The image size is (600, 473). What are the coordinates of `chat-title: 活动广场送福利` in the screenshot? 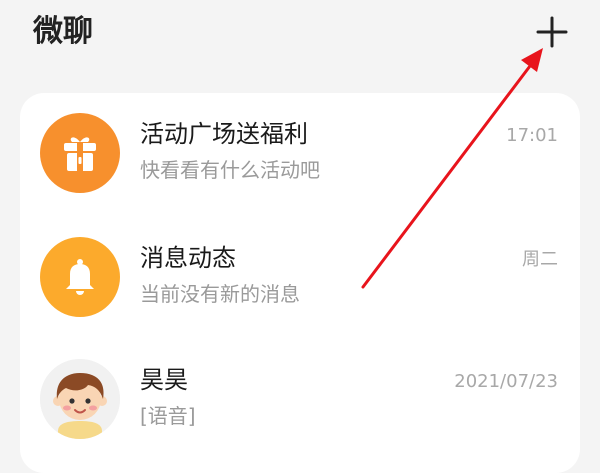 It's located at (224, 134).